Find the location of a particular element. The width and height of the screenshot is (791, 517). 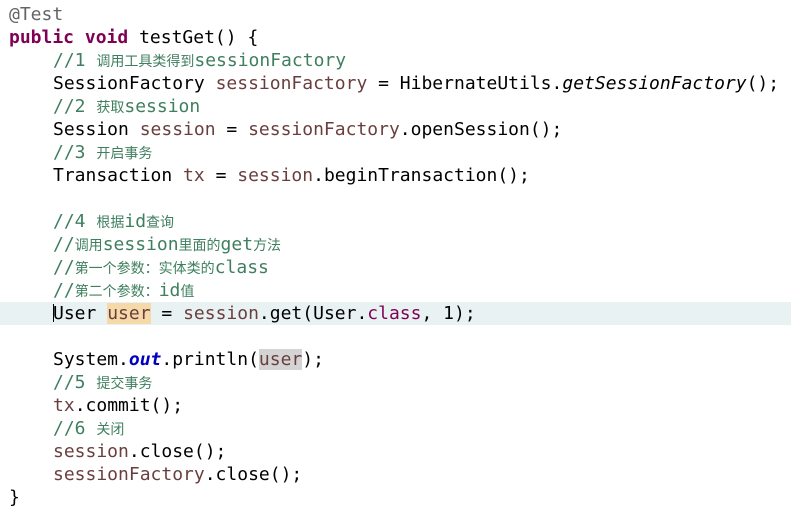

code-token: 值 is located at coordinates (187, 292).